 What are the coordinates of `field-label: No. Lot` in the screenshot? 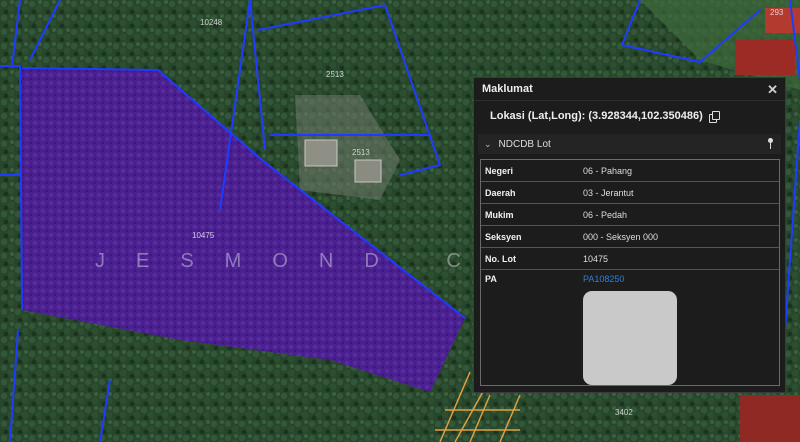 It's located at (500, 258).